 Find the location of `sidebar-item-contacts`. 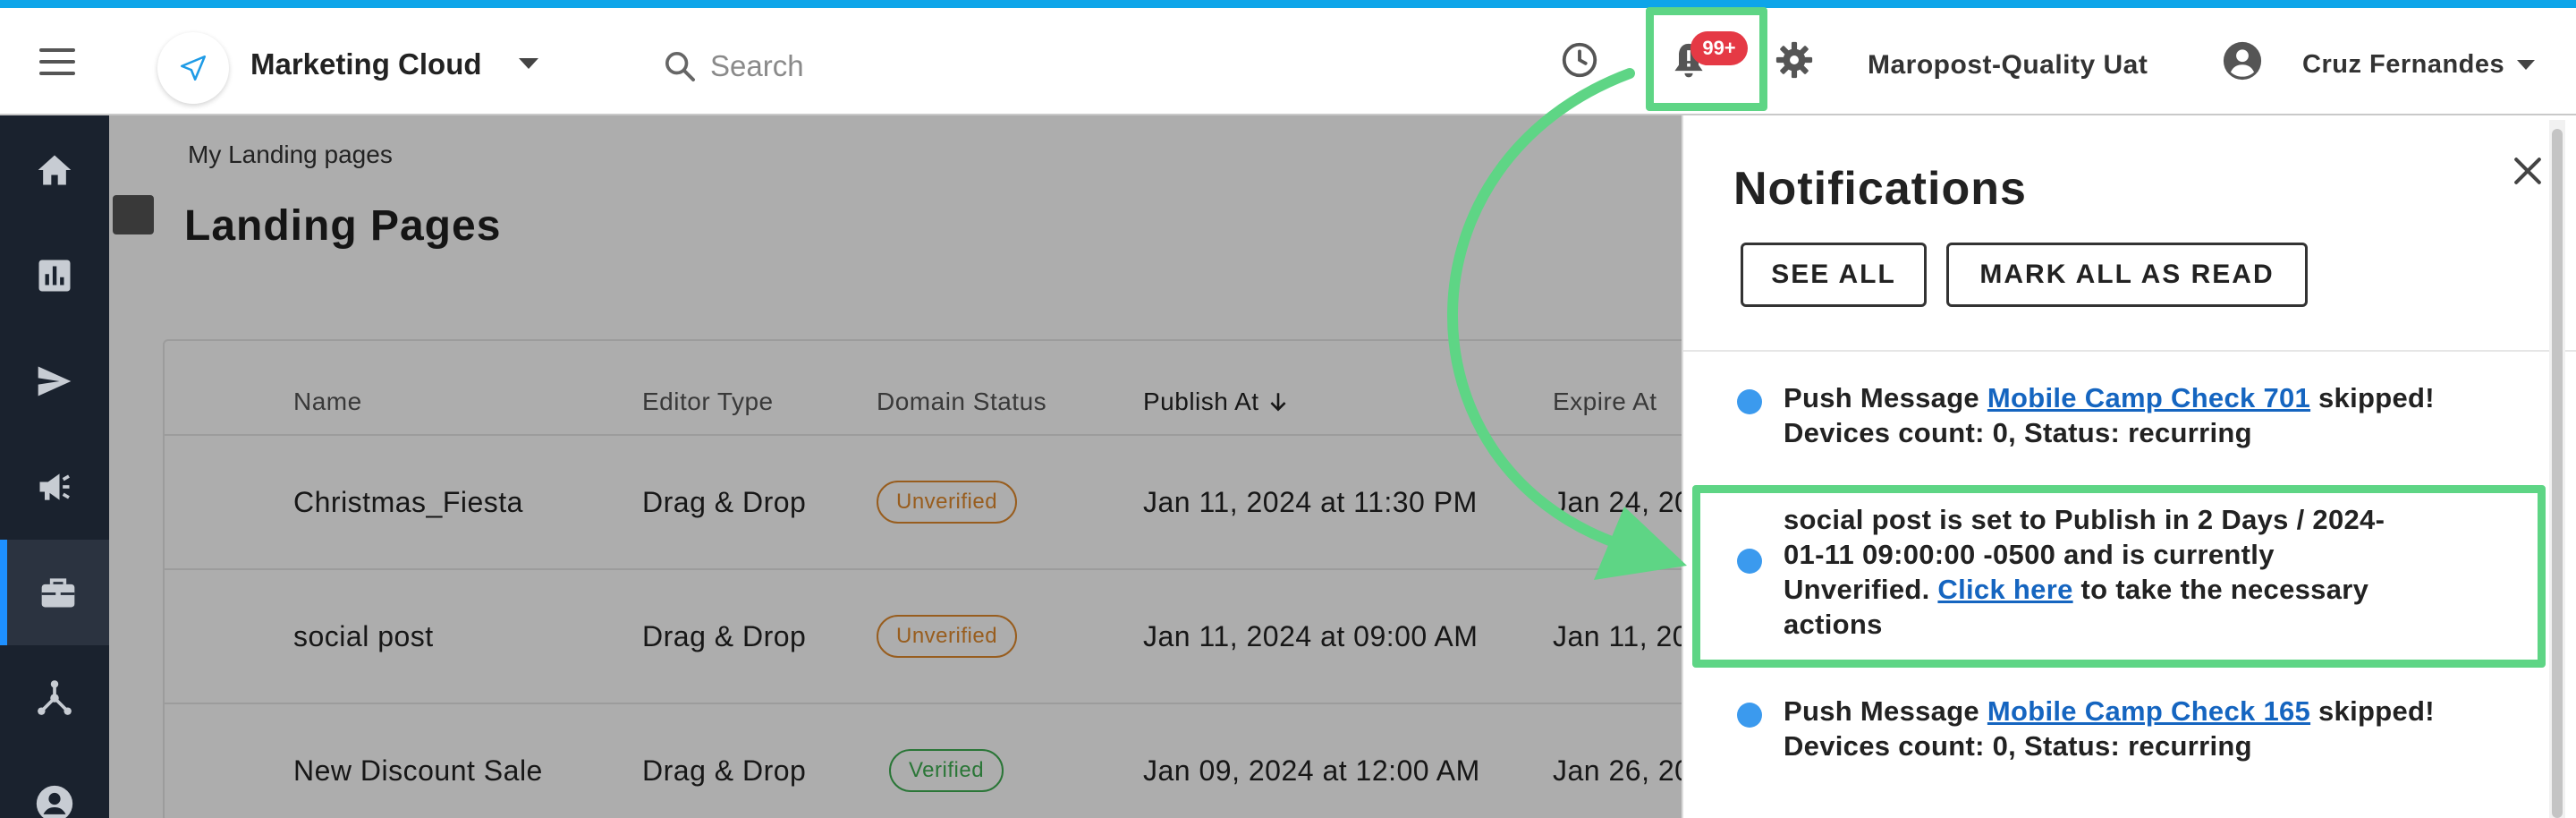

sidebar-item-contacts is located at coordinates (54, 784).